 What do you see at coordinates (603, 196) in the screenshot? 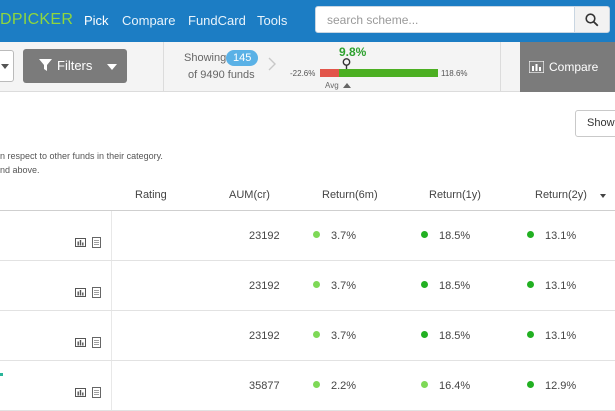
I see `sort-desc-icon` at bounding box center [603, 196].